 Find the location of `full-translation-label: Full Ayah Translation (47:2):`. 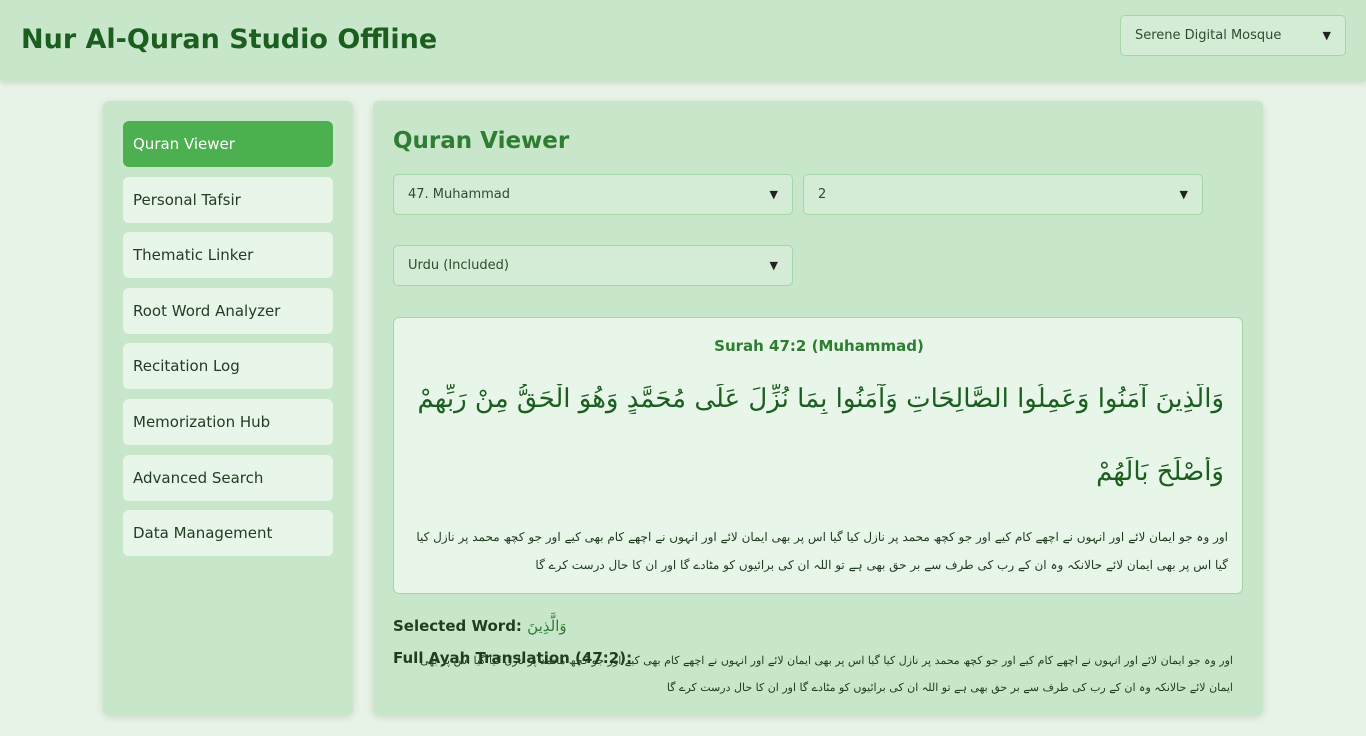

full-translation-label: Full Ayah Translation (47:2): is located at coordinates (513, 658).